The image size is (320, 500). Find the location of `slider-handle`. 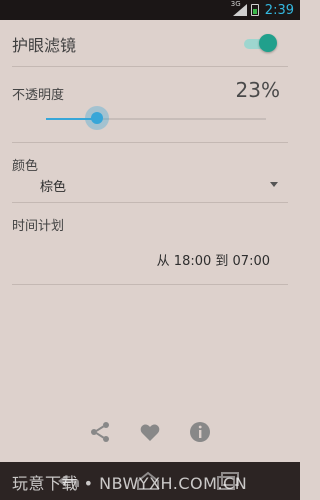

slider-handle is located at coordinates (96, 118).